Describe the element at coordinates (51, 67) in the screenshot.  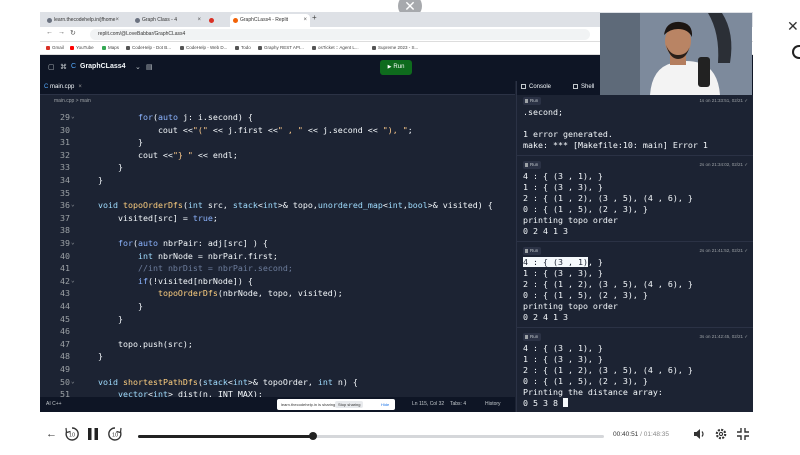
I see `sidebar-toggle-icon: ▢` at that location.